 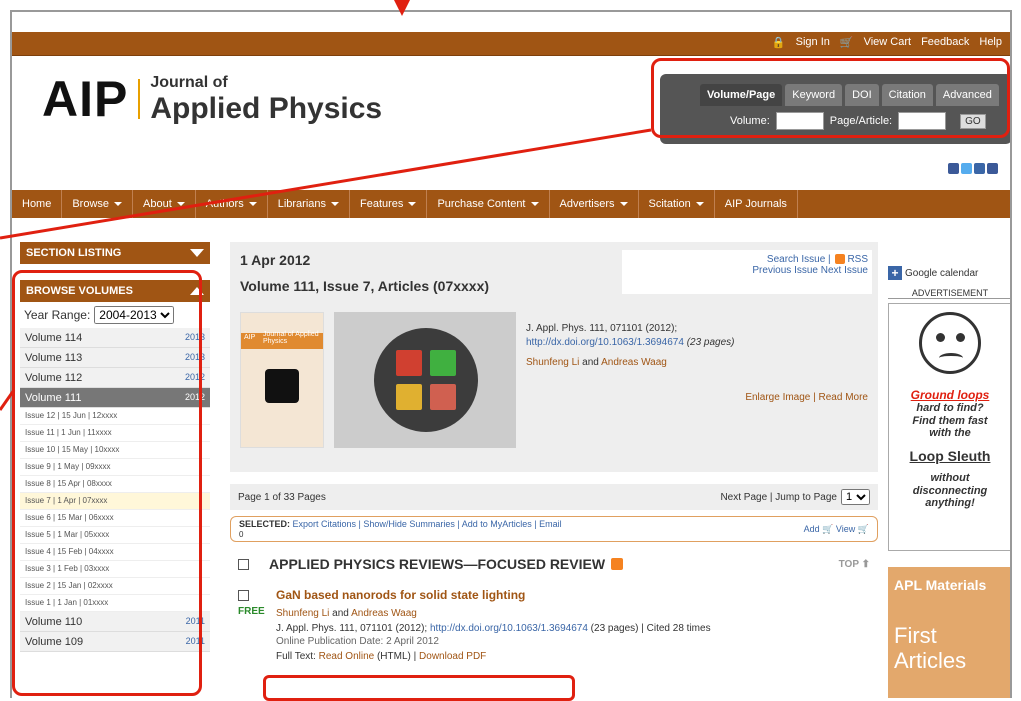 I want to click on section-listing-label: SECTION LISTING, so click(x=74, y=253).